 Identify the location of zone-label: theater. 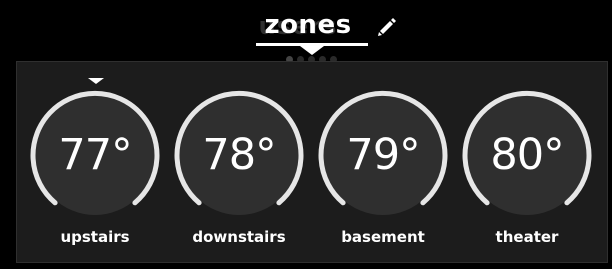
(527, 237).